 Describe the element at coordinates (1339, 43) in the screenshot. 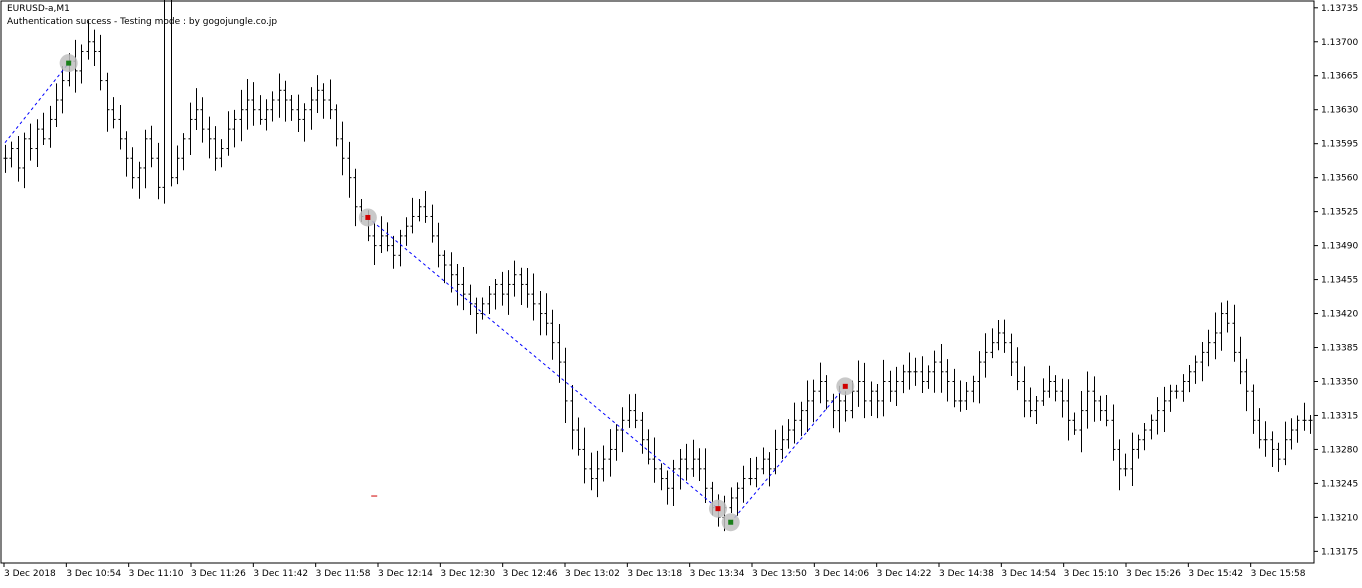

I see `price-tick-label: 1.13700` at that location.